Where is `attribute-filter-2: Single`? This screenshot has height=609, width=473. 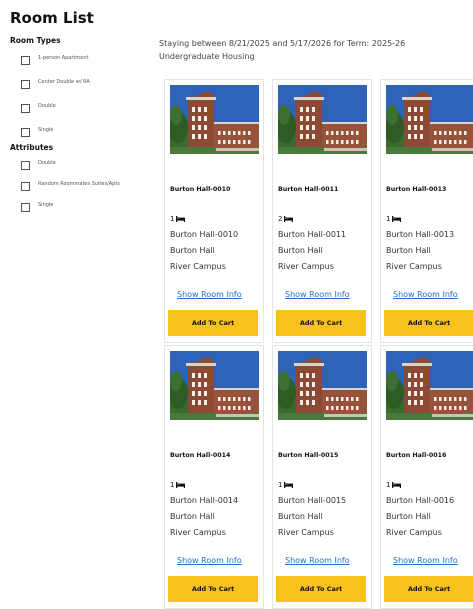
attribute-filter-2: Single is located at coordinates (81, 207).